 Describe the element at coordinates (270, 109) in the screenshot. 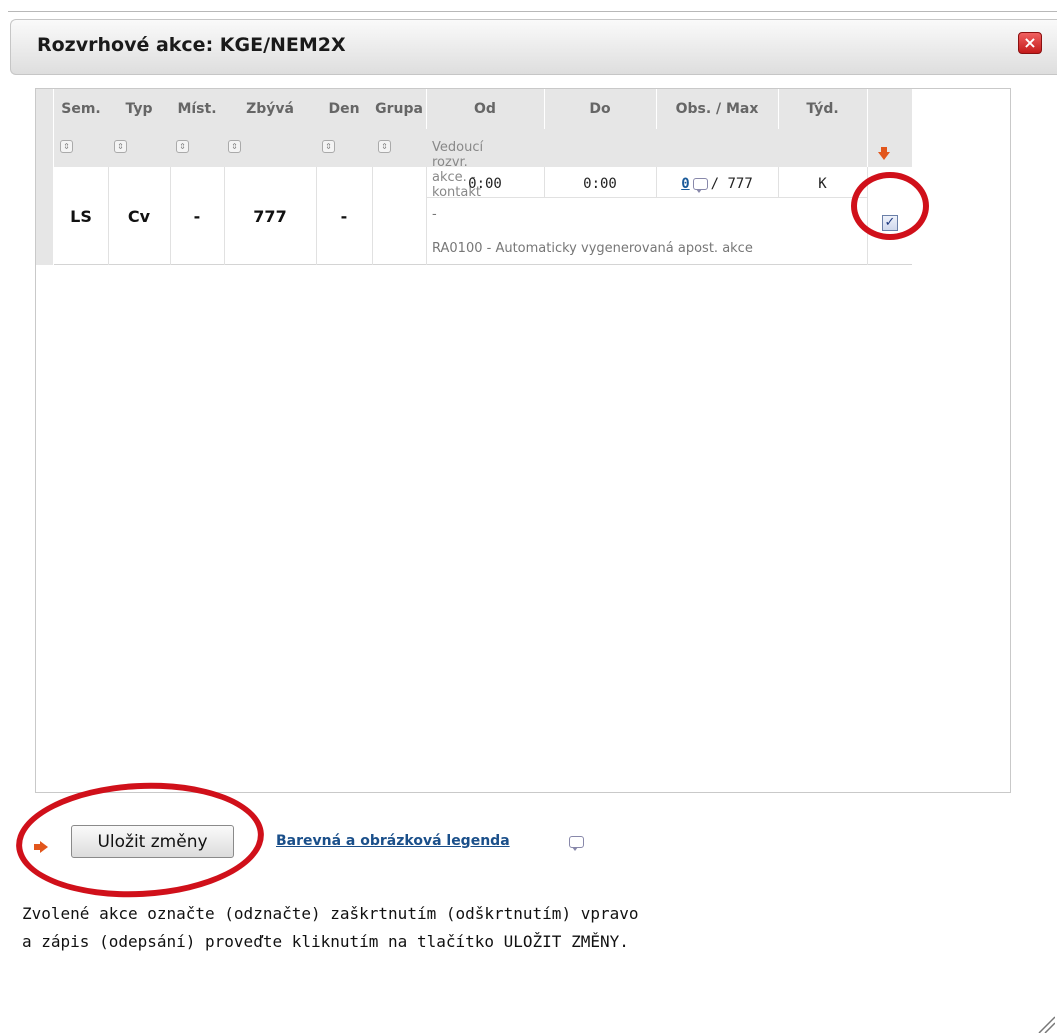

I see `header-zbyva: Zbývá` at that location.